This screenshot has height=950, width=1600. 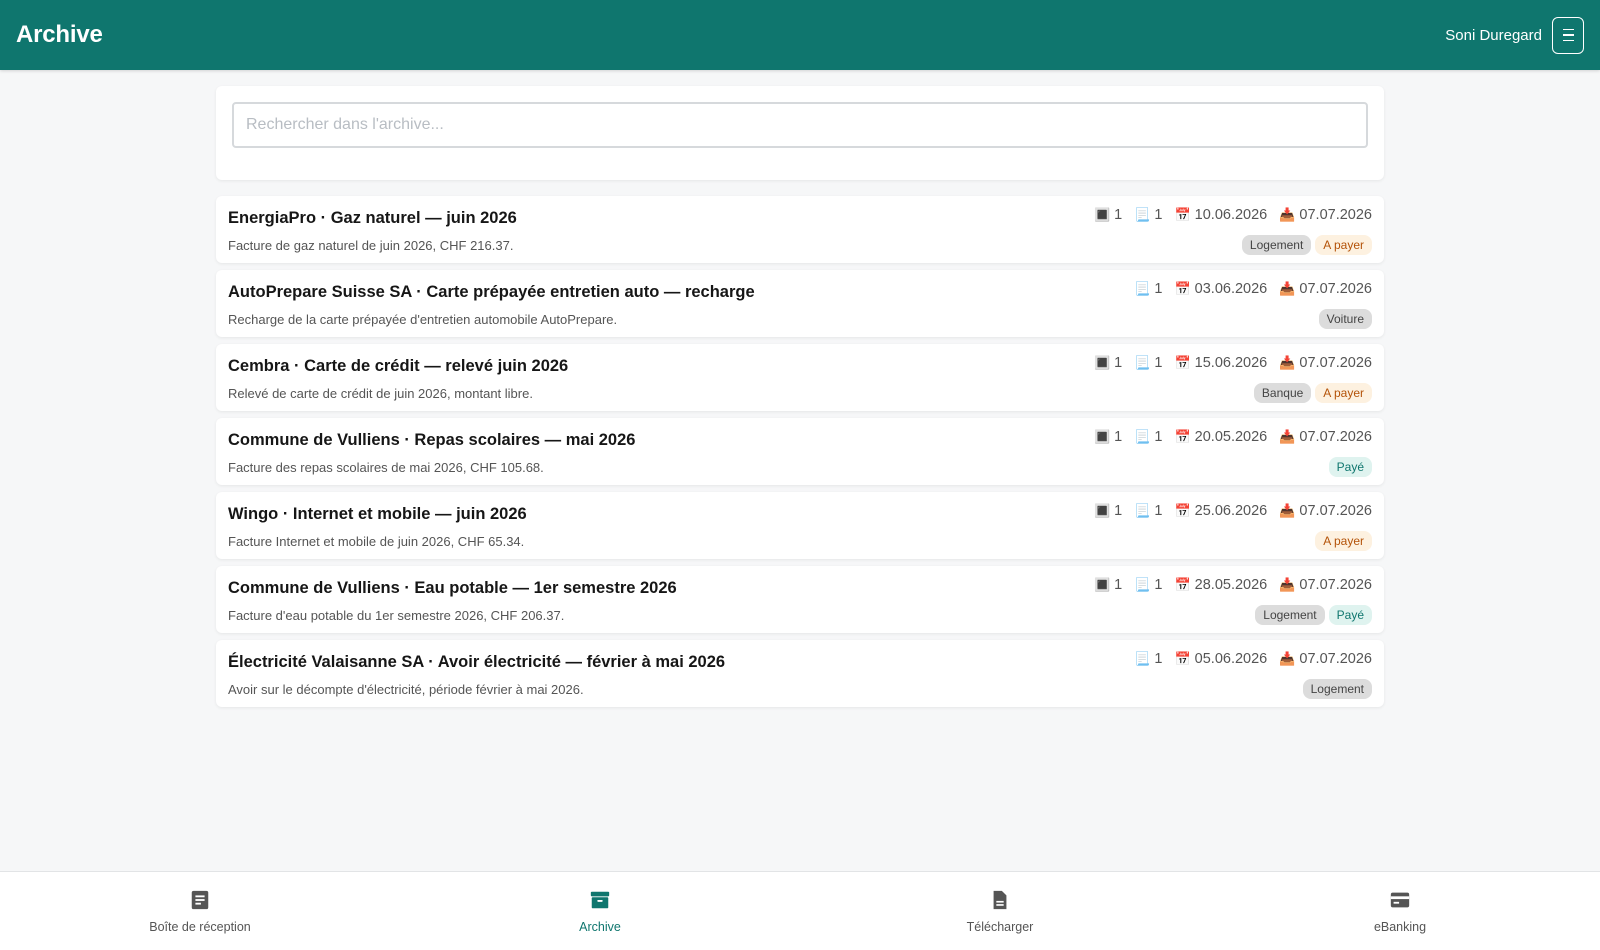 I want to click on hamburger-icon, so click(x=1568, y=29).